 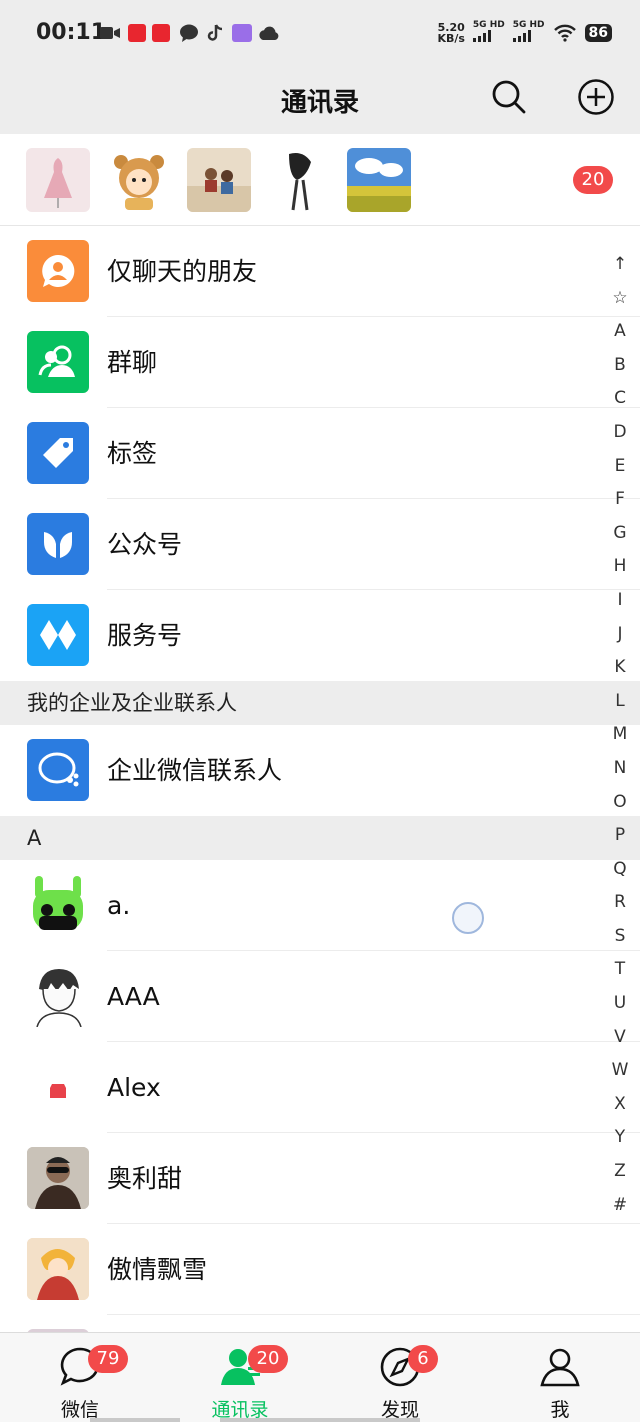 What do you see at coordinates (598, 32) in the screenshot?
I see `battery-indicator: 86` at bounding box center [598, 32].